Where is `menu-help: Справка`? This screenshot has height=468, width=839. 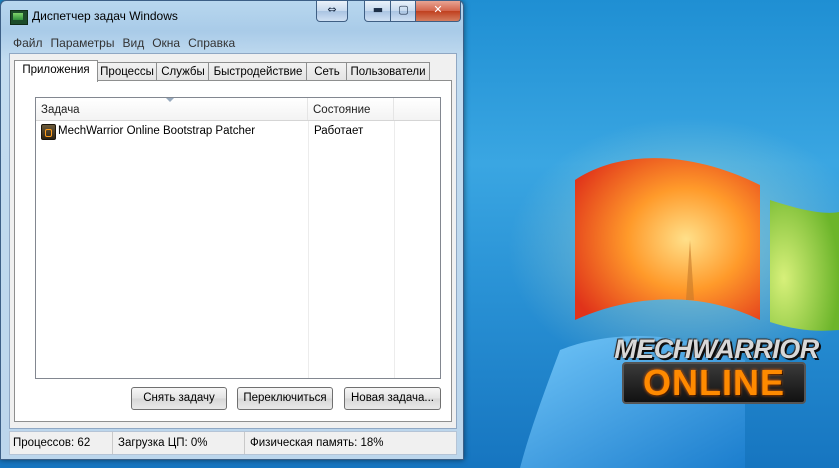
menu-help: Справка is located at coordinates (211, 43).